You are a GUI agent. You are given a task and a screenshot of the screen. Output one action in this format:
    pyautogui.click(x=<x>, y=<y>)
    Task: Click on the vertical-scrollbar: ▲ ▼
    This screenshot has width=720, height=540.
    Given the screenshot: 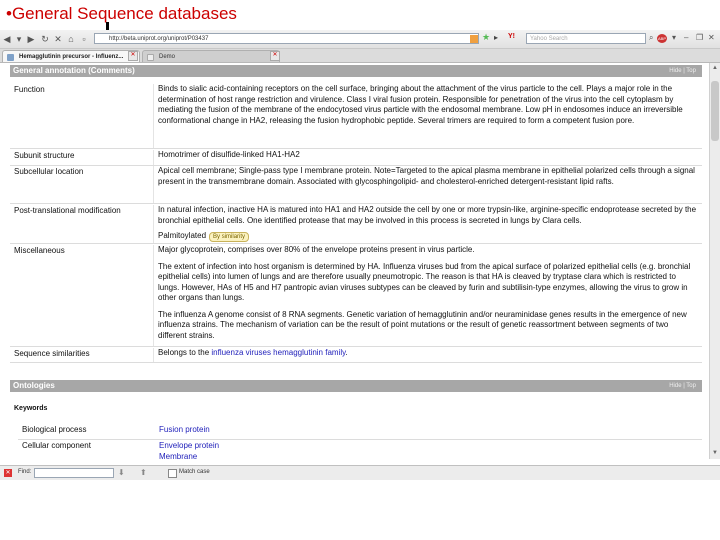 What is the action you would take?
    pyautogui.click(x=714, y=261)
    